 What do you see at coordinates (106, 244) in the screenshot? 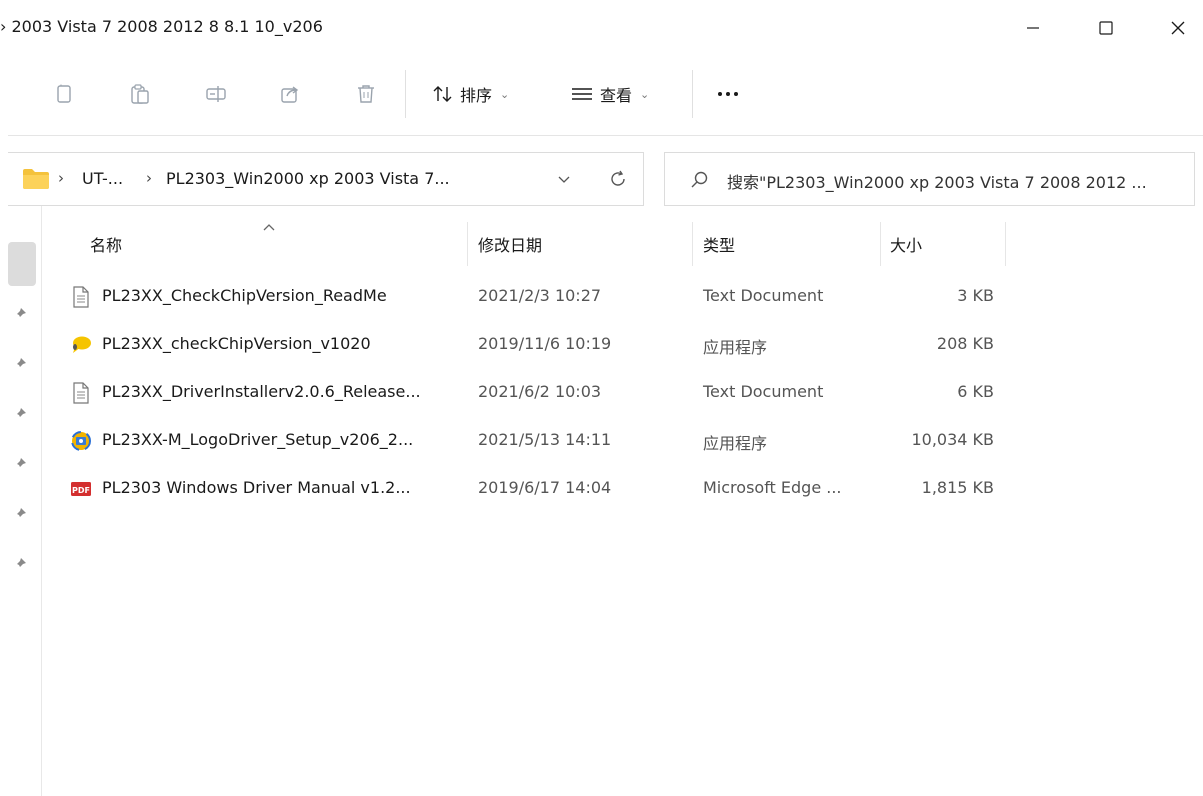
I see `column-header-name: 名称` at bounding box center [106, 244].